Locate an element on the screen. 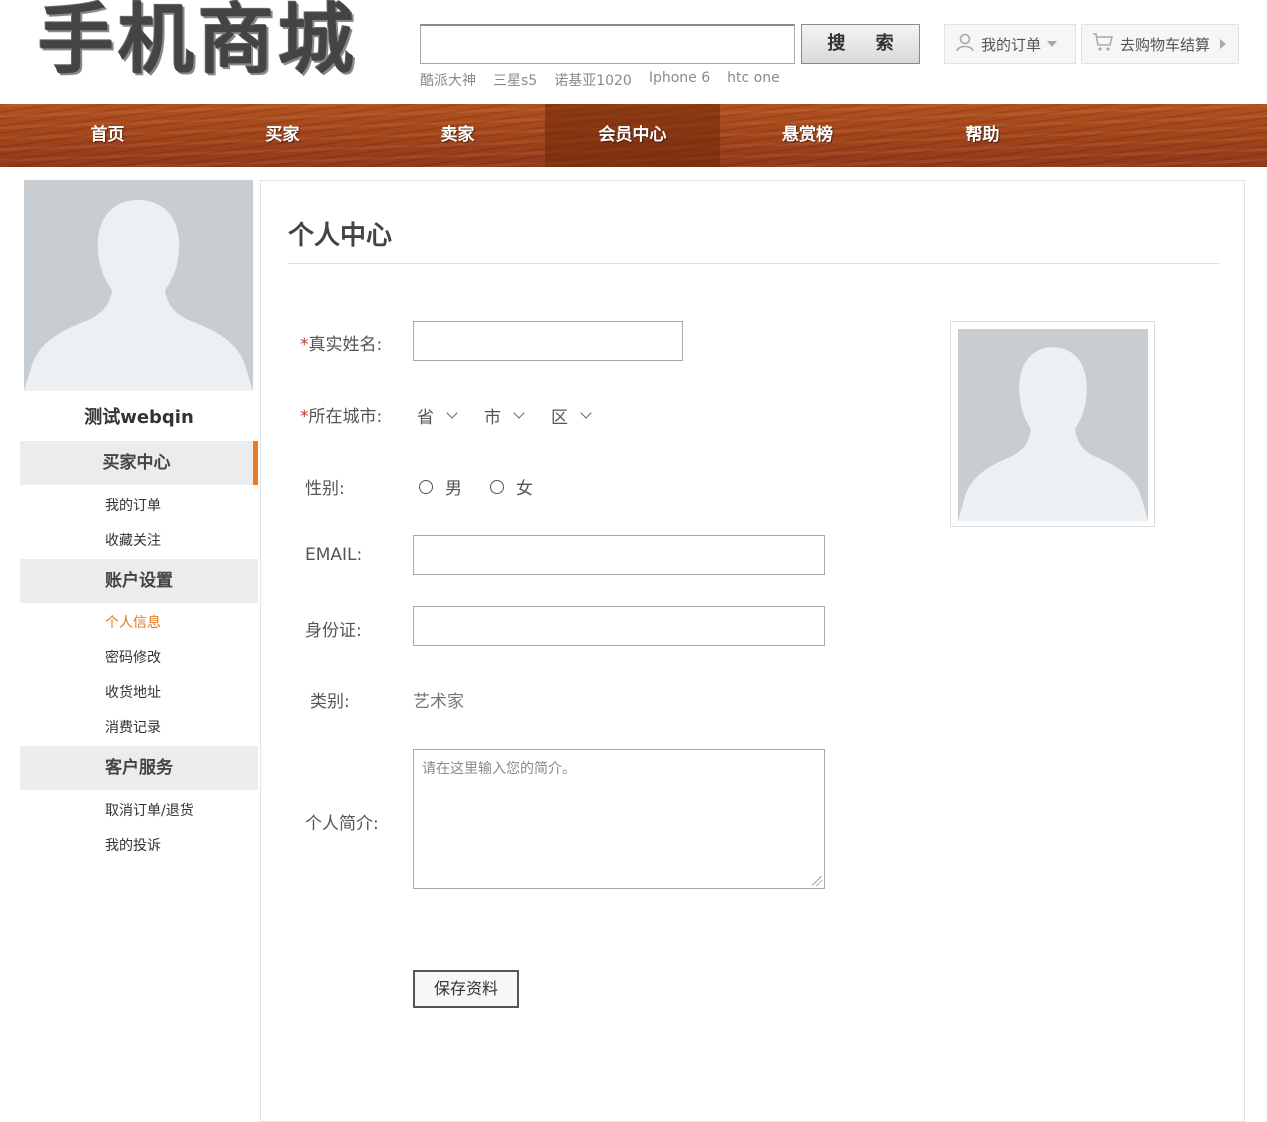  id-card-label: 身份证: is located at coordinates (333, 631).